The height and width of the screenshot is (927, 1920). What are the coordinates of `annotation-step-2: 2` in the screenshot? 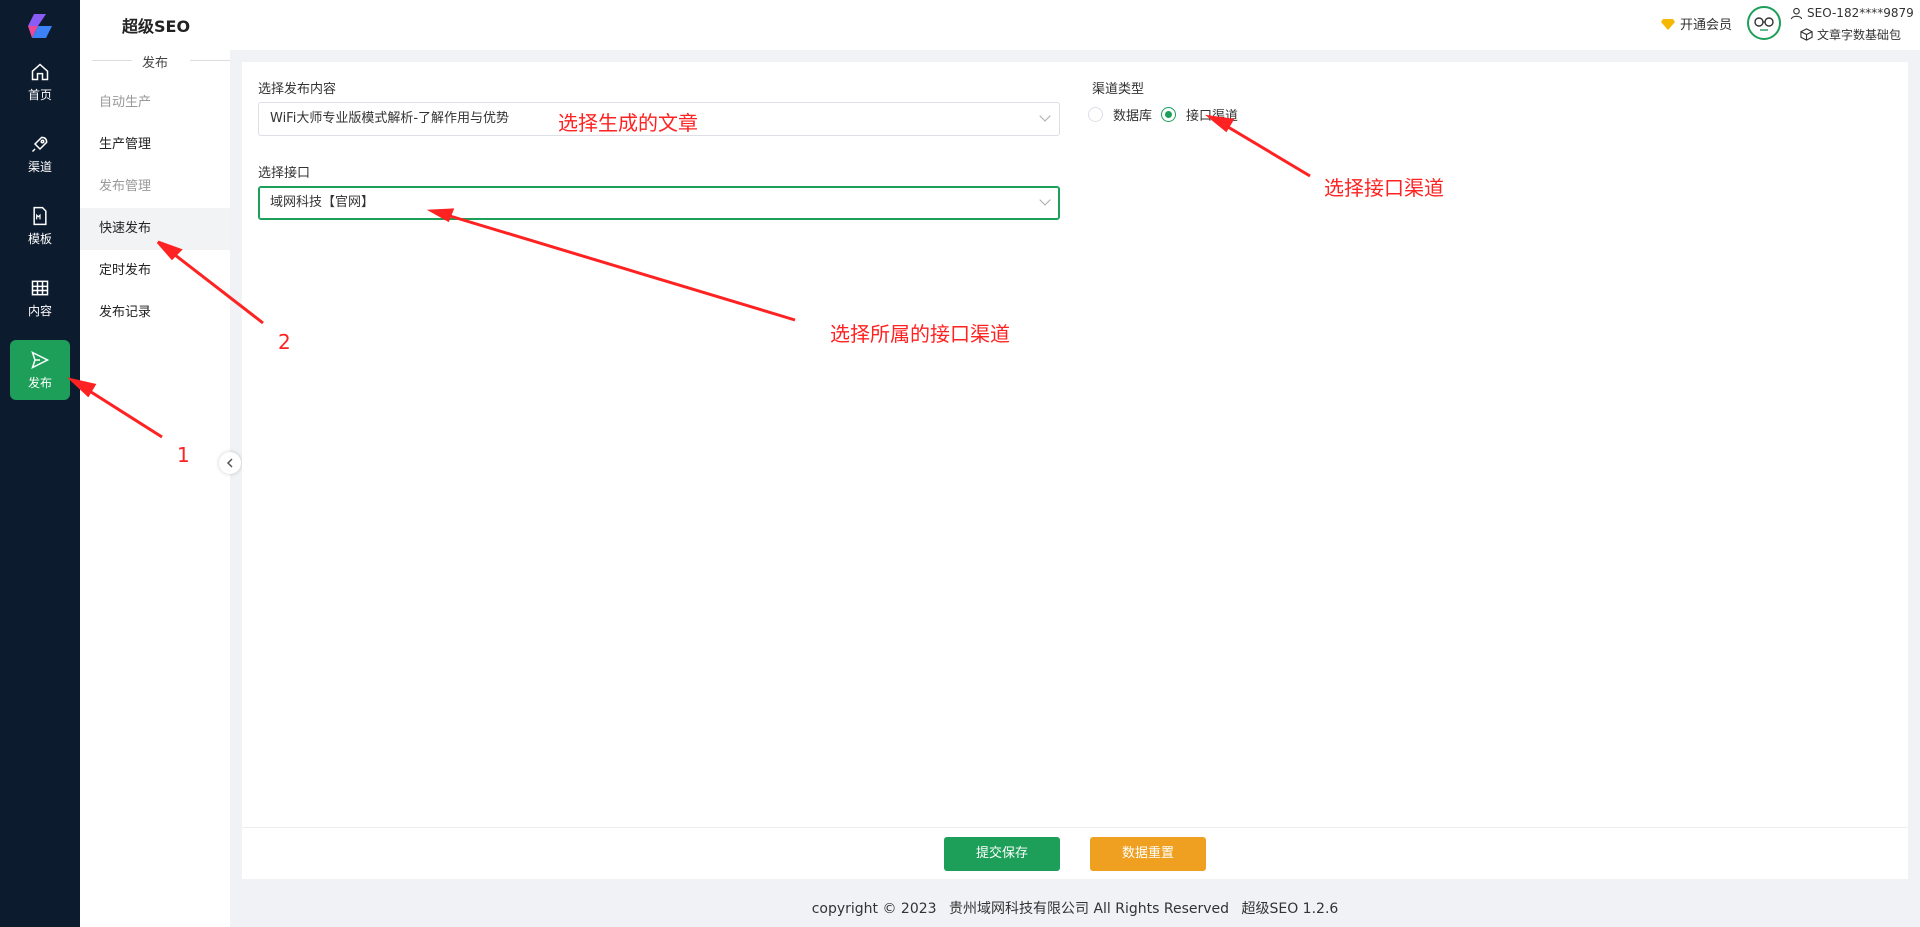 It's located at (284, 342).